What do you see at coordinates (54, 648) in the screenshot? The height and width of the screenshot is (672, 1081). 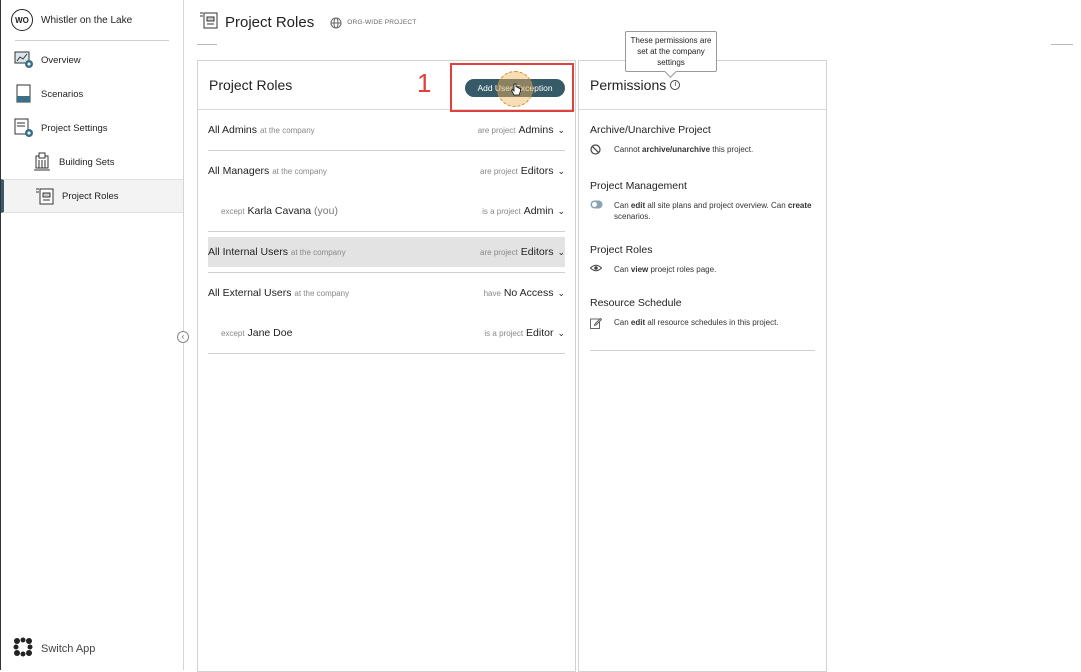 I see `switch-app-button: Switch App` at bounding box center [54, 648].